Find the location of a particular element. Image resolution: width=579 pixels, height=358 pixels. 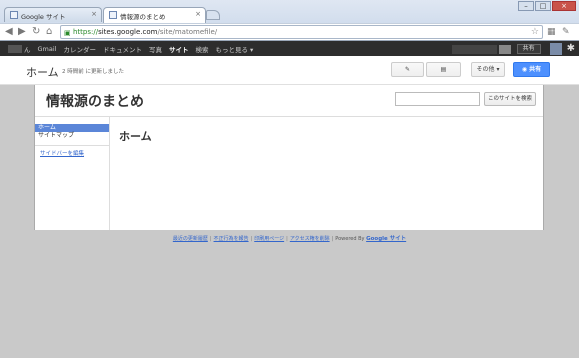

gear-icon: ✱ is located at coordinates (571, 49).